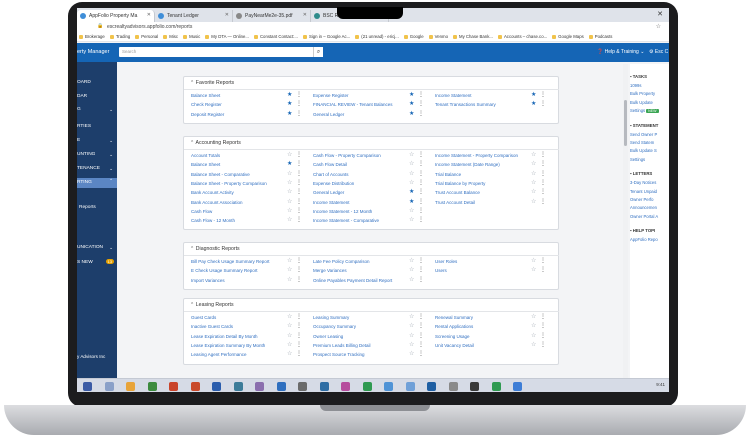 The image size is (750, 438). Describe the element at coordinates (92, 36) in the screenshot. I see `bookmark-item: Brokerage` at that location.